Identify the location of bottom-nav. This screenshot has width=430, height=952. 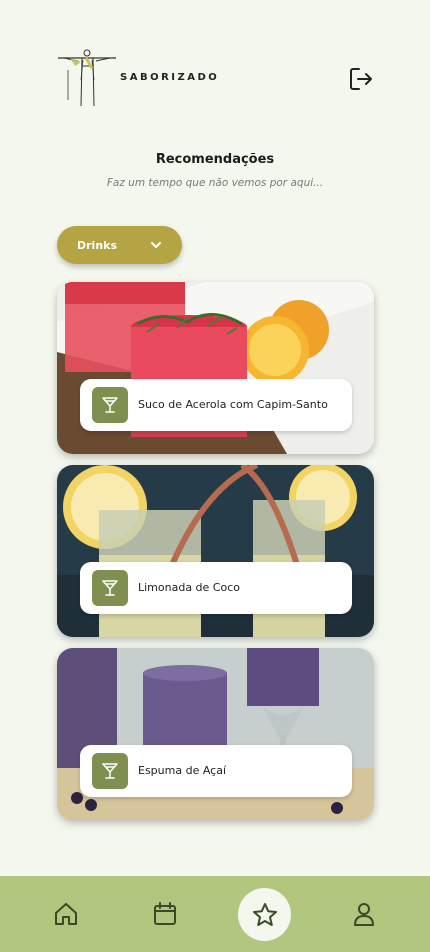
(215, 914).